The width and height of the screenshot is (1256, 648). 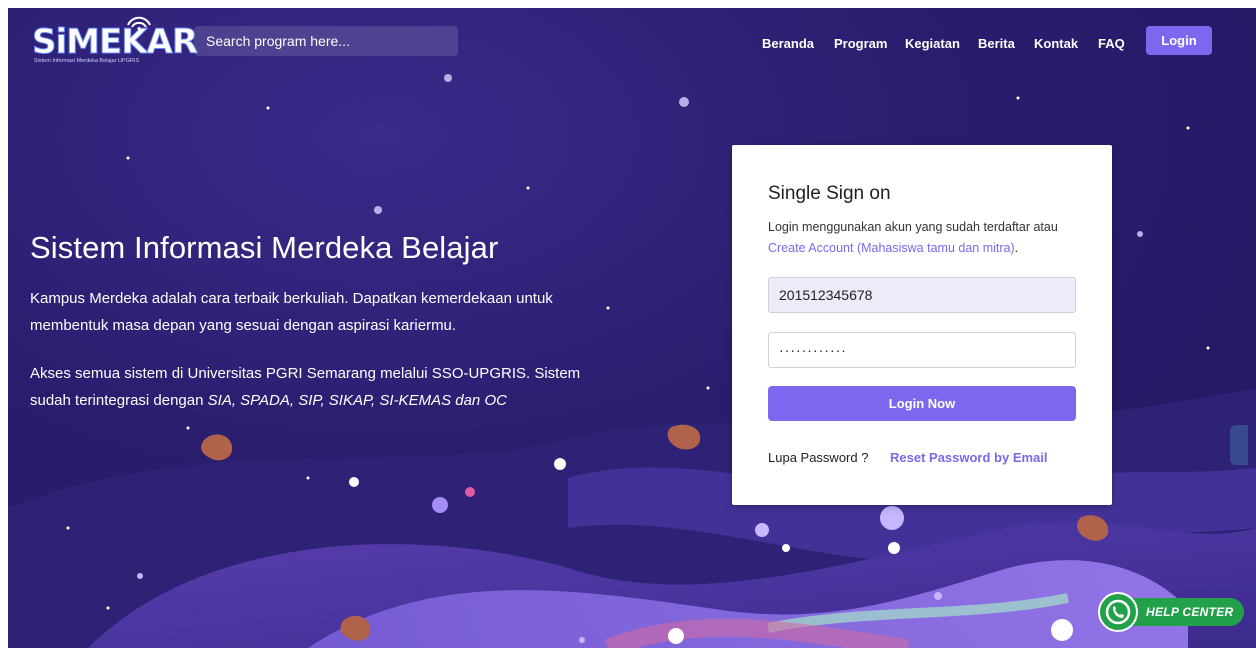 What do you see at coordinates (969, 457) in the screenshot?
I see `reset-password-link: Reset Password by Email` at bounding box center [969, 457].